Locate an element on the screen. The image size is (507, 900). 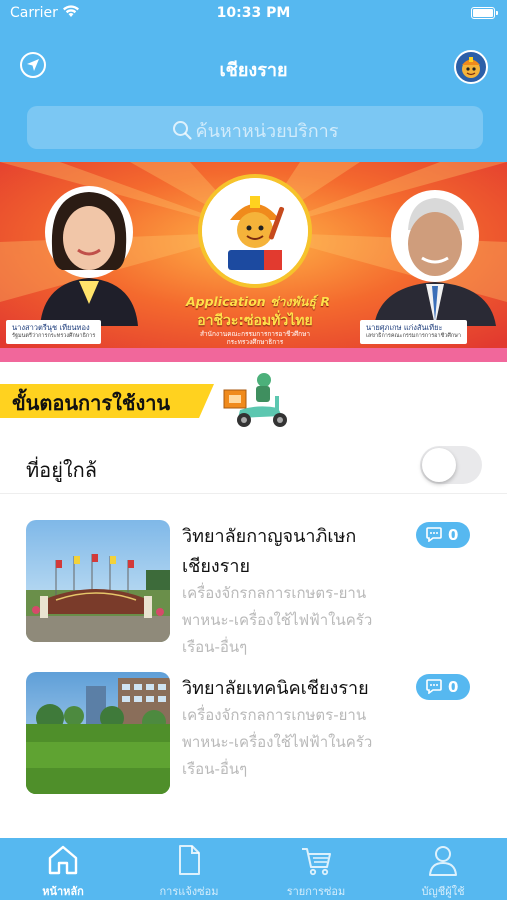
delivery-scooter-icon is located at coordinates (255, 400).